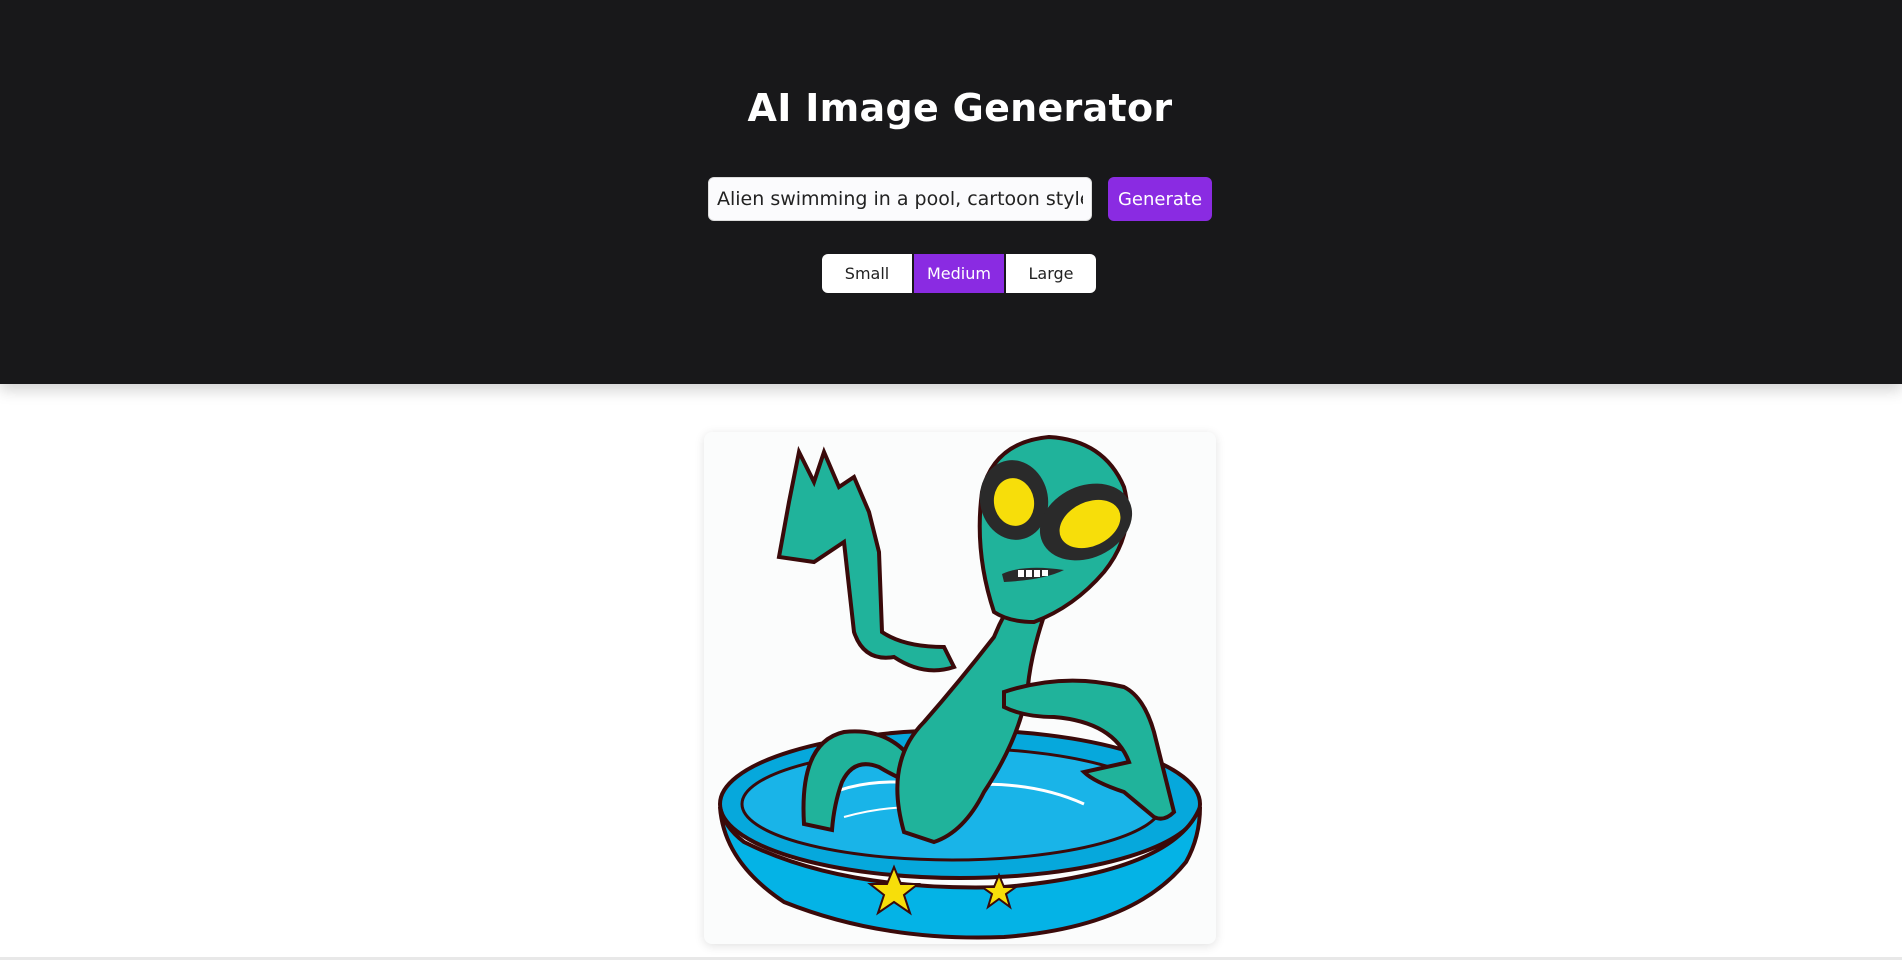  I want to click on prompt-input, so click(900, 199).